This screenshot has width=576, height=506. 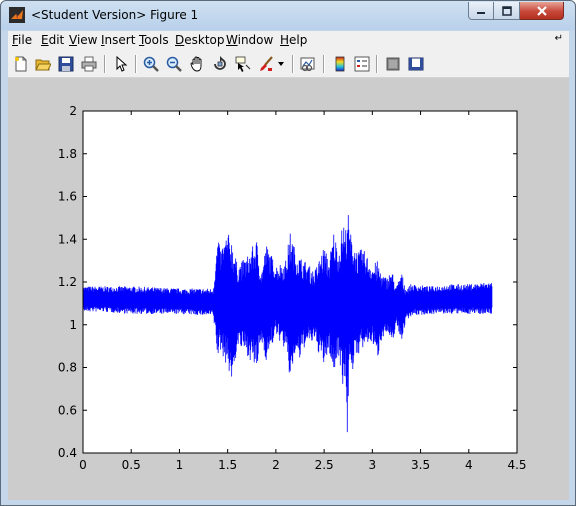 I want to click on print-button, so click(x=89, y=64).